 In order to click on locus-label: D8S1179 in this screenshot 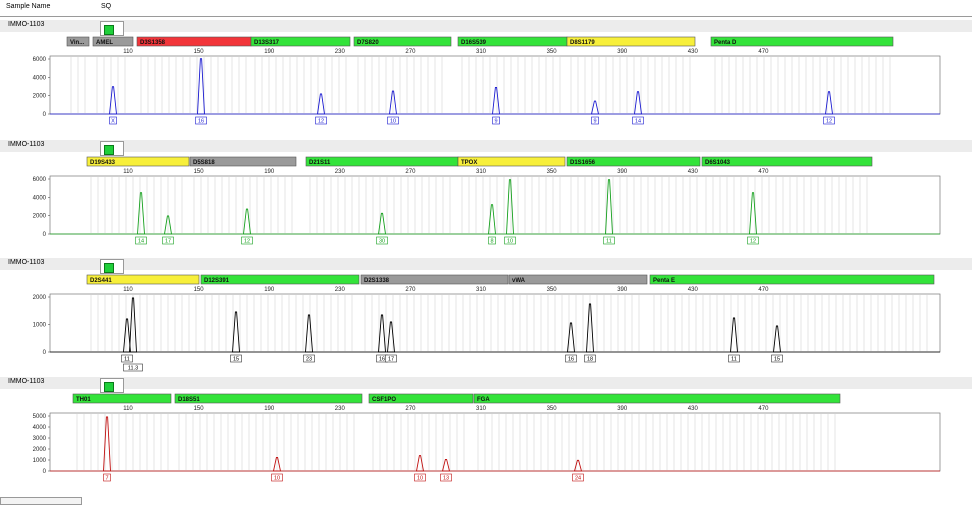, I will do `click(582, 43)`.